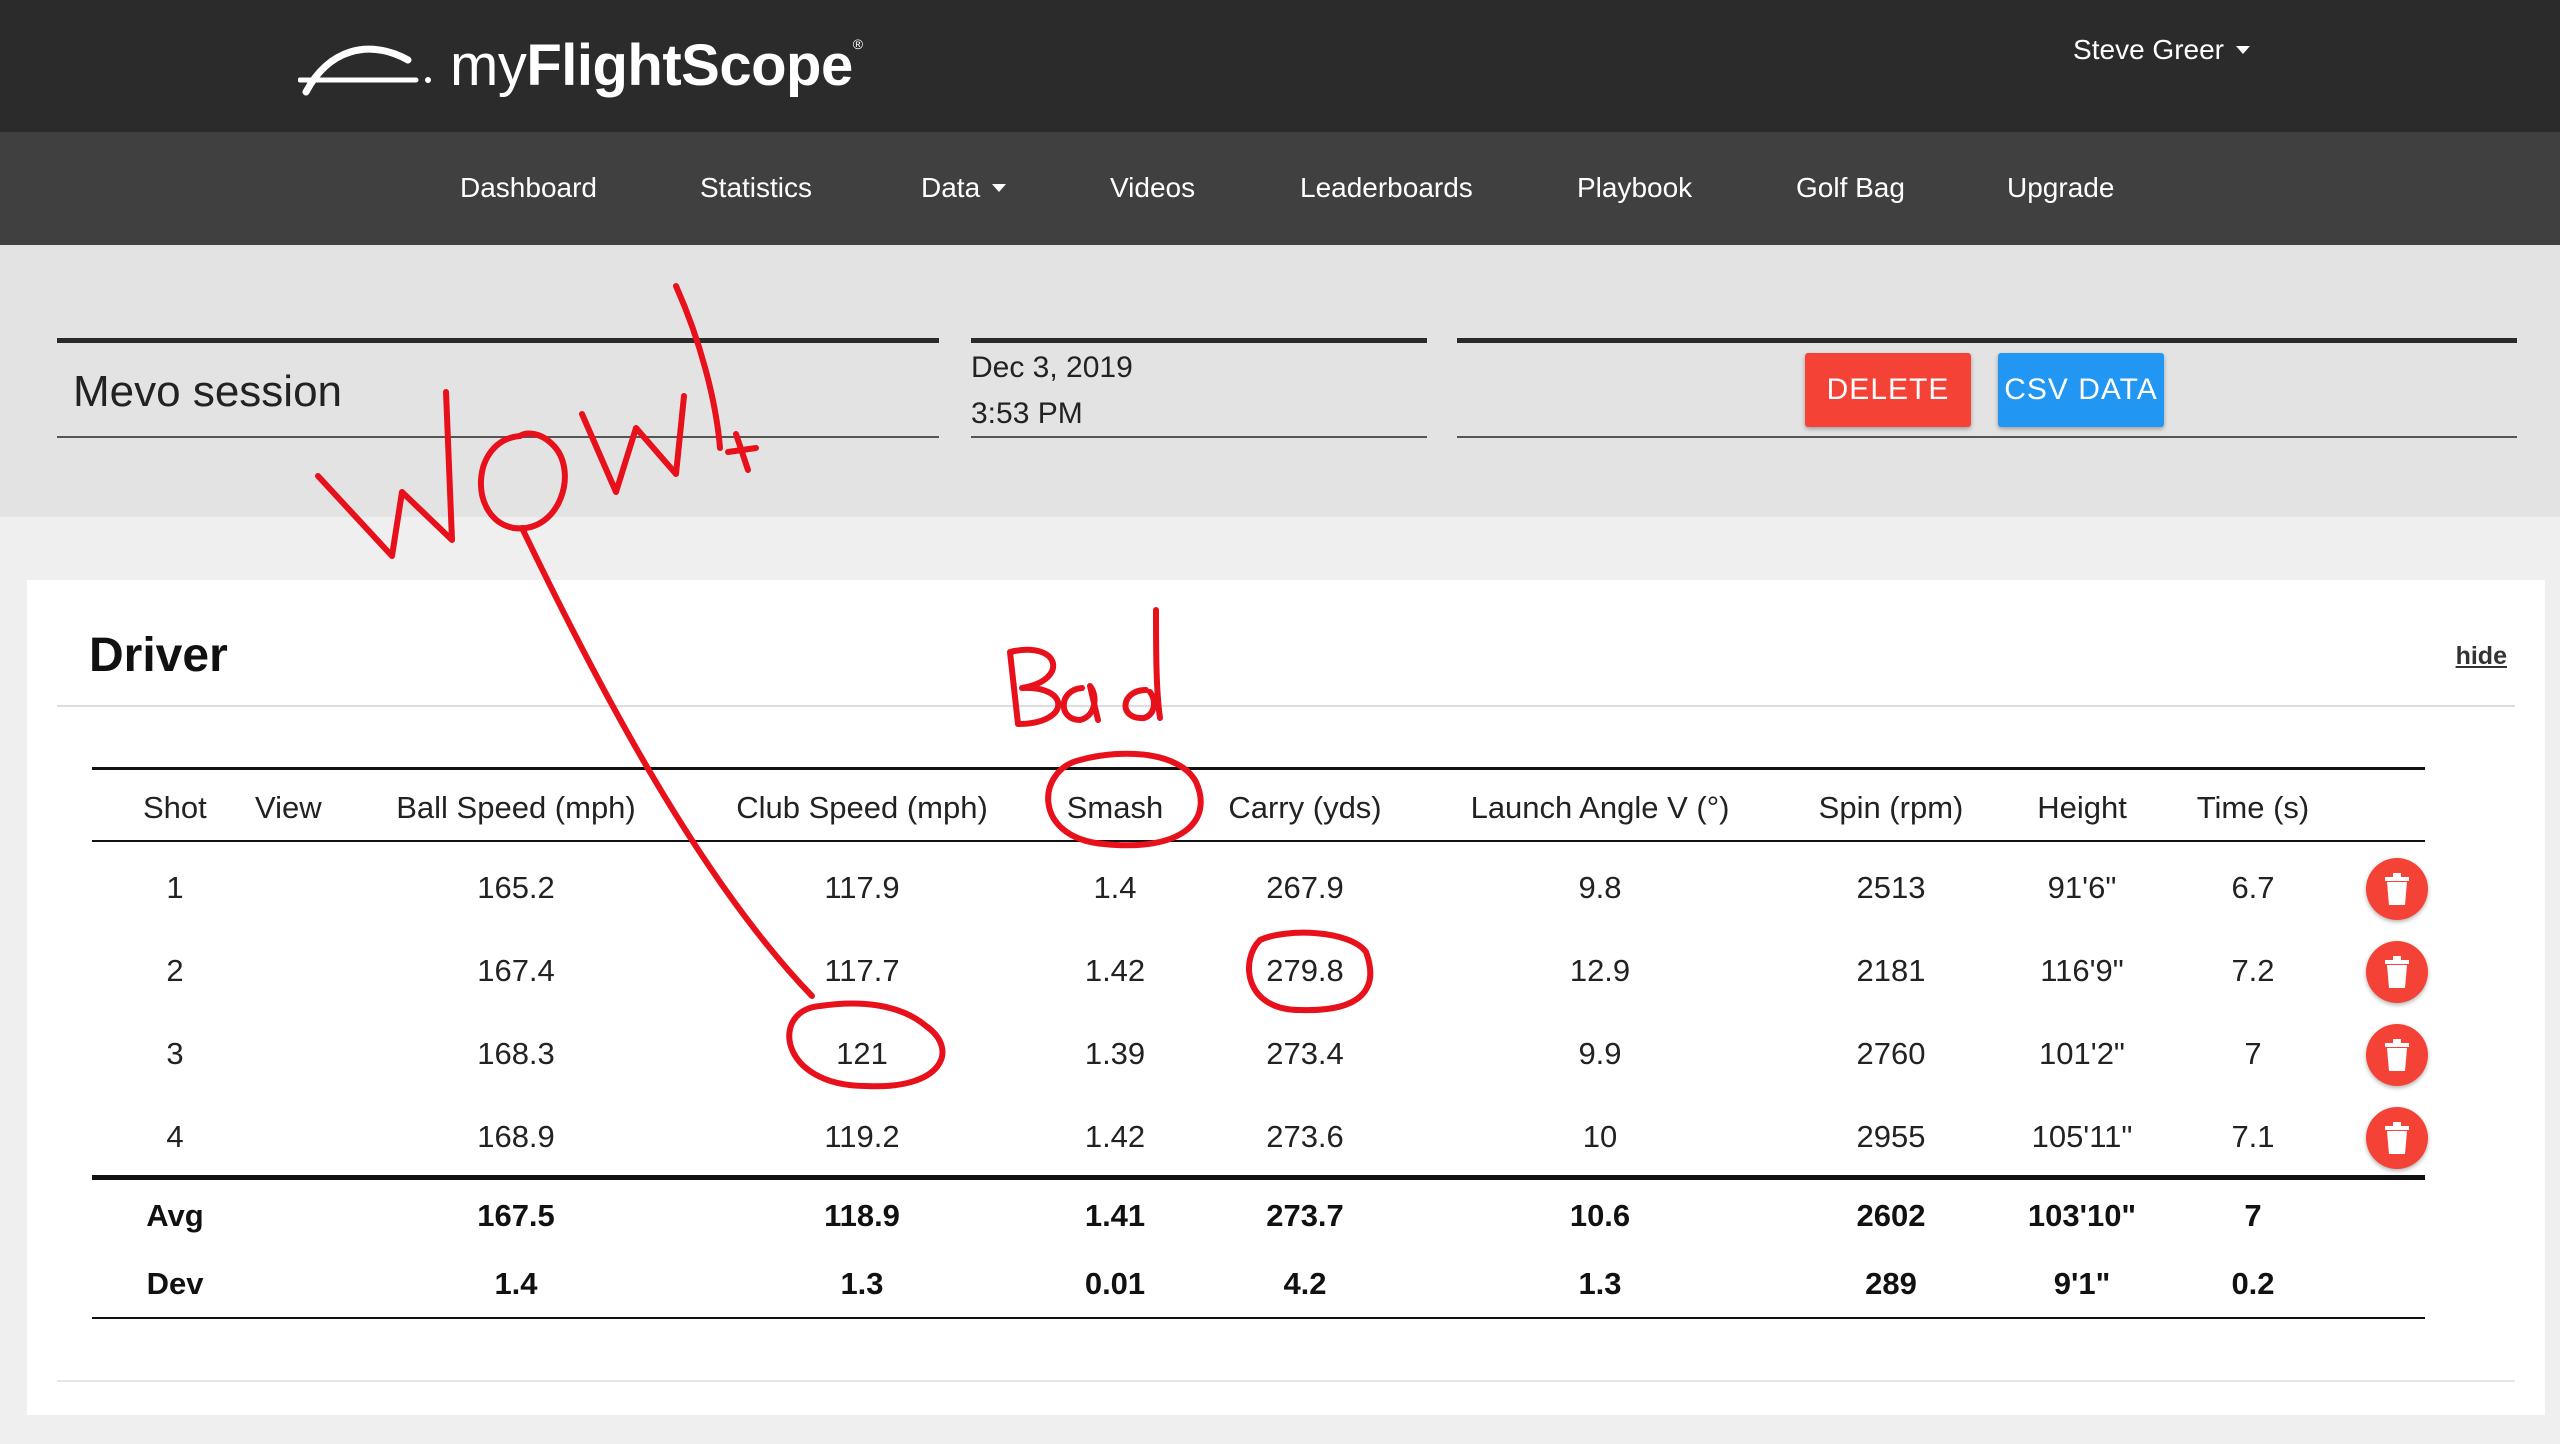 Image resolution: width=2560 pixels, height=1444 pixels. I want to click on cell-height: 105'11", so click(2082, 1136).